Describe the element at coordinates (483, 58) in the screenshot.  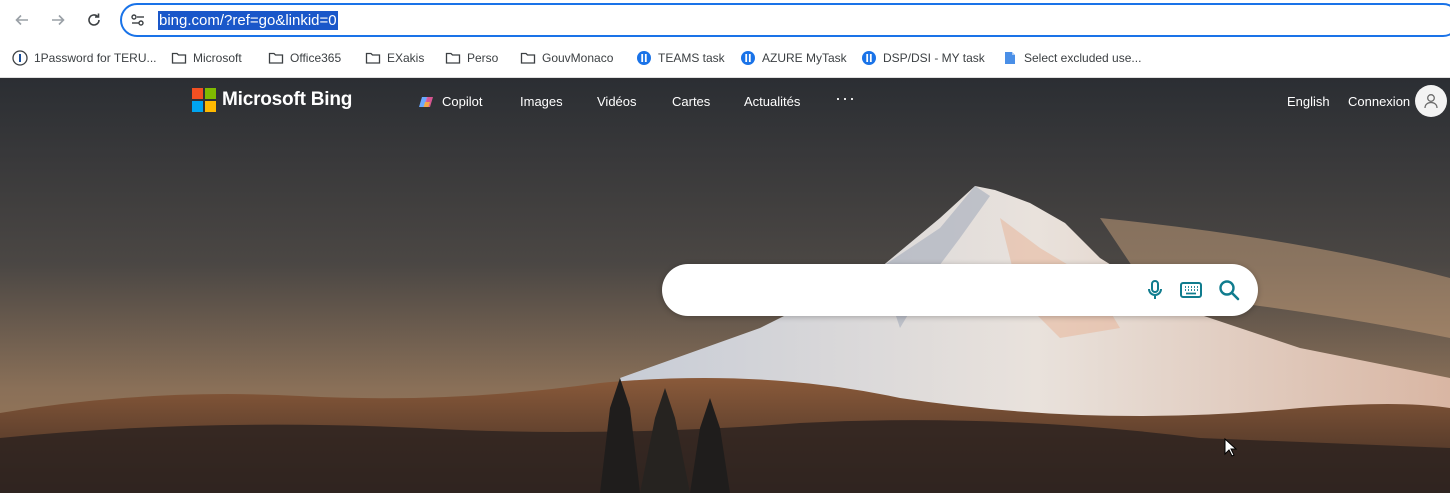
I see `bookmark-label: Perso` at that location.